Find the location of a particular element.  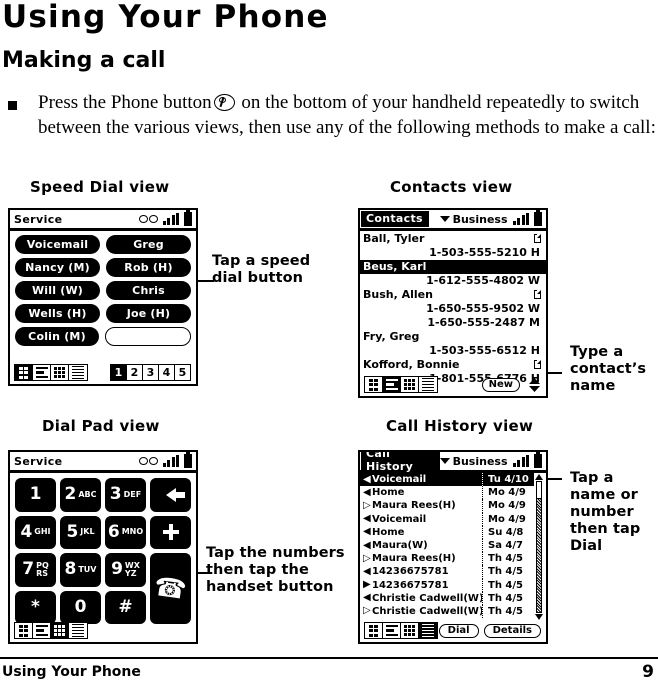

contact-name-row-selected: Beus, Karl is located at coordinates (453, 267).